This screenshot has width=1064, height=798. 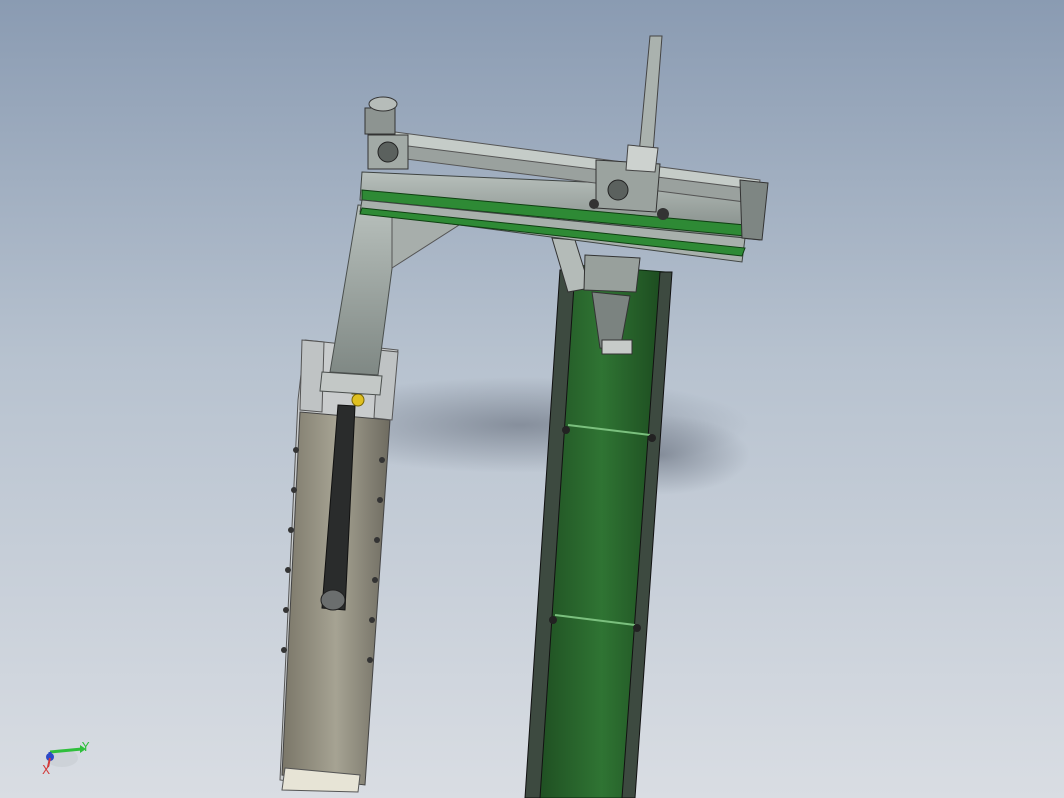 I want to click on coordinate-triad: Y X, so click(x=66, y=758).